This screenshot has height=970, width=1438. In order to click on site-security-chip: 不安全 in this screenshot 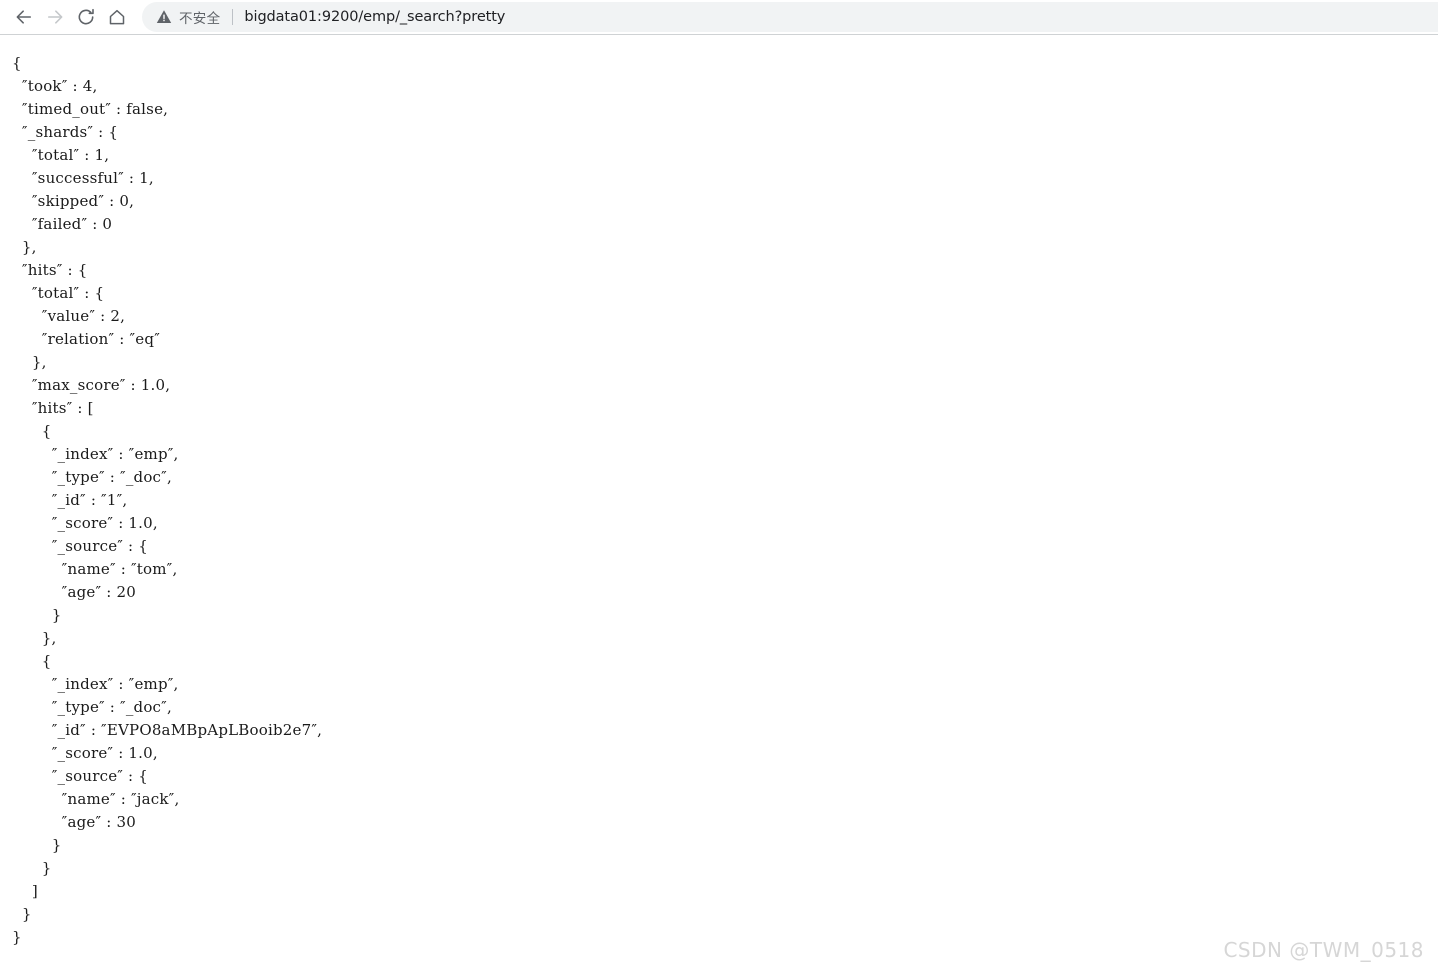, I will do `click(188, 17)`.